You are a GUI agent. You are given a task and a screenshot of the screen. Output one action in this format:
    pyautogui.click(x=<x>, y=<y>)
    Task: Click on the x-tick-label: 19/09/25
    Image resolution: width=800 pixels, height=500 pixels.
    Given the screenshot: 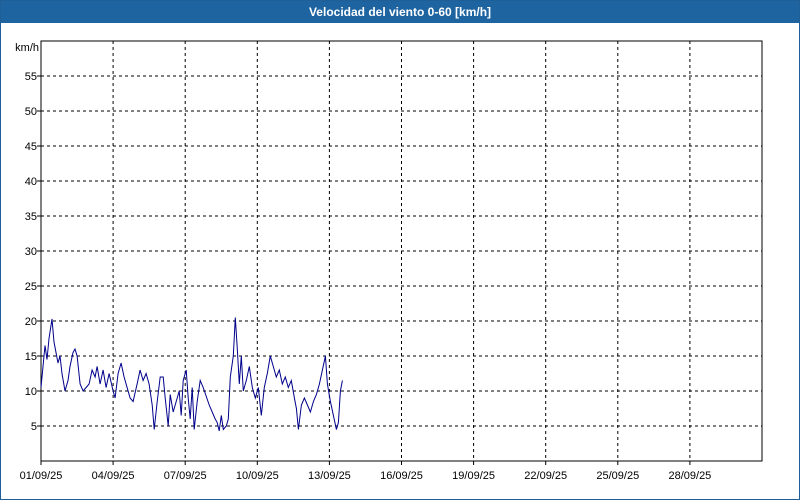 What is the action you would take?
    pyautogui.click(x=473, y=476)
    